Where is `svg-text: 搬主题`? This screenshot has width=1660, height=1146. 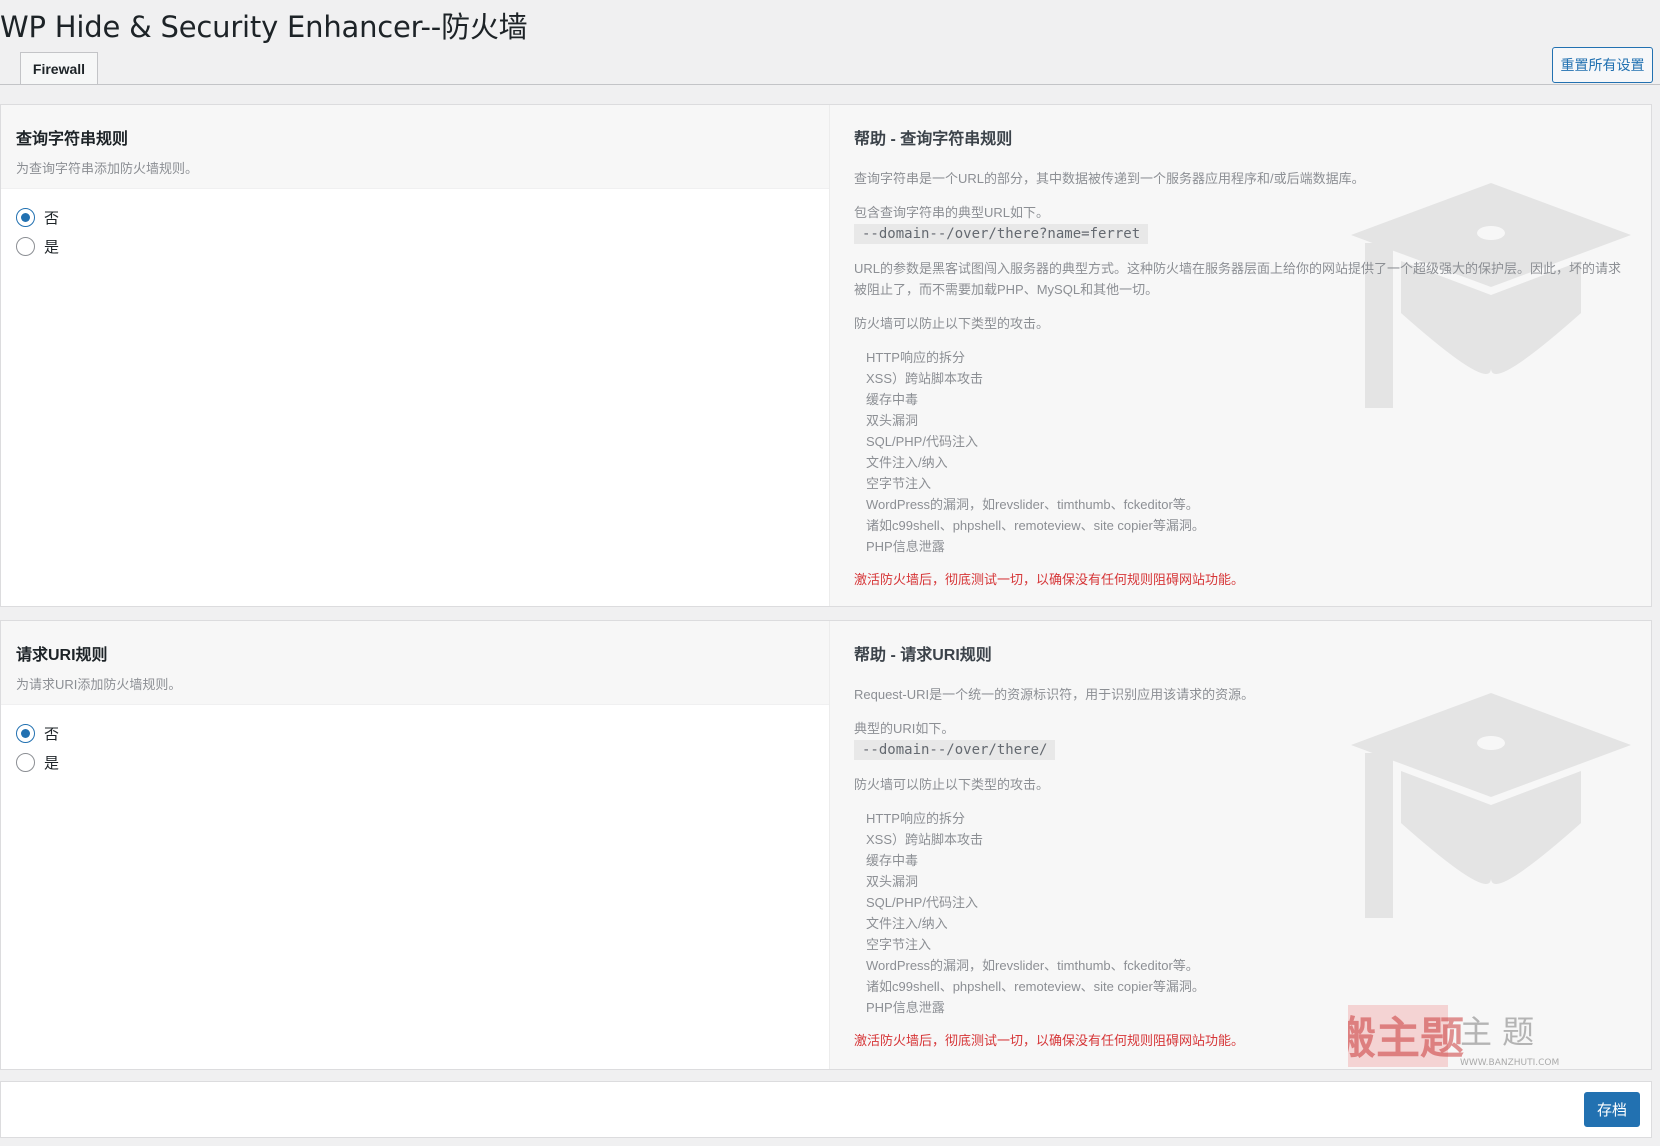 svg-text: 搬主题 is located at coordinates (1406, 1038).